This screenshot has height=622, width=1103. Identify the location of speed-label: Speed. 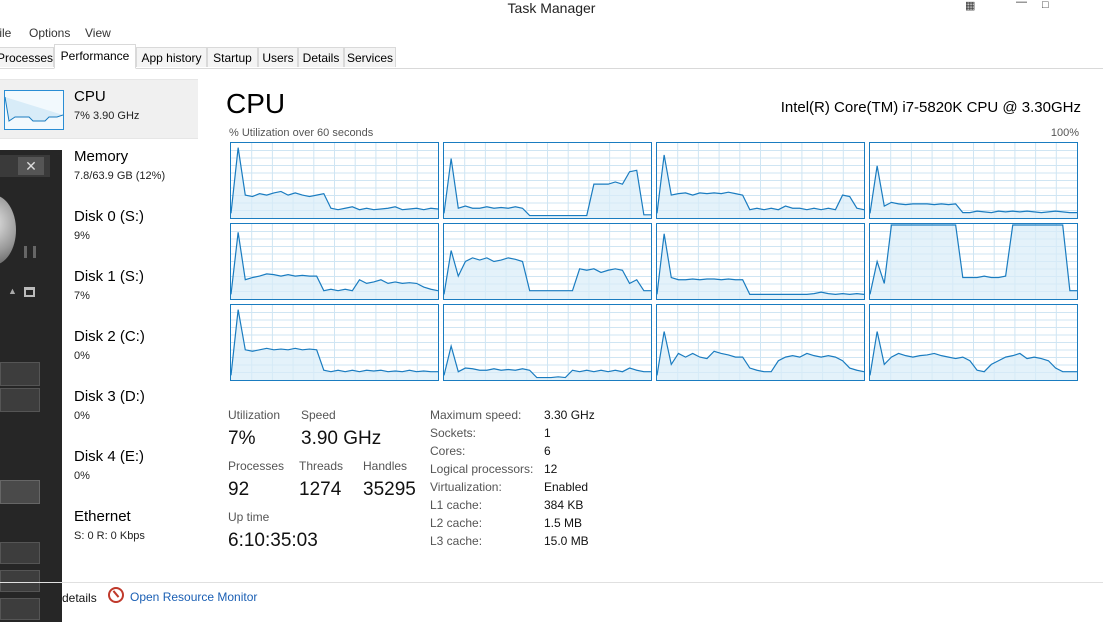
(318, 415).